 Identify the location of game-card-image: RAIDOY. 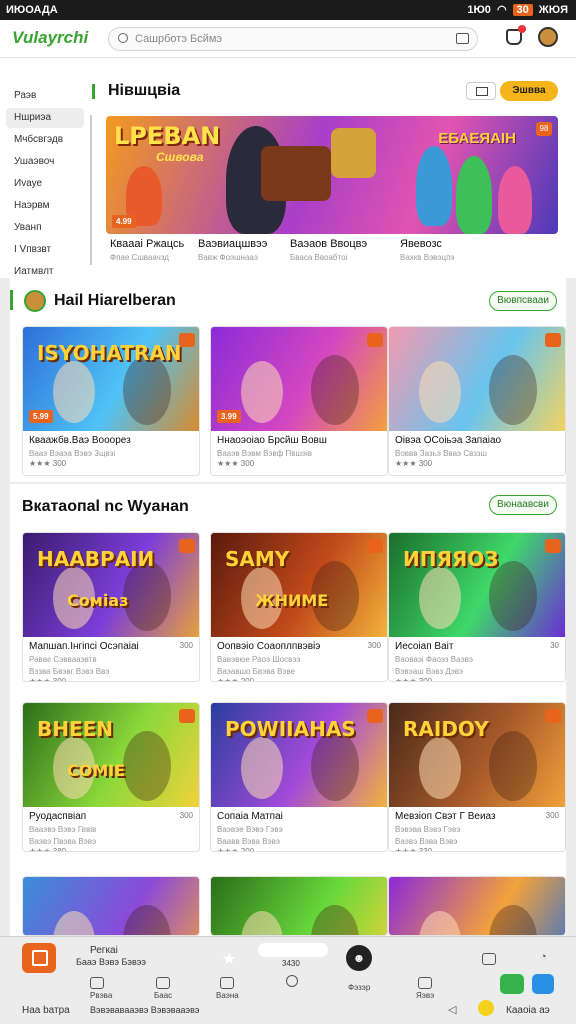
(477, 755).